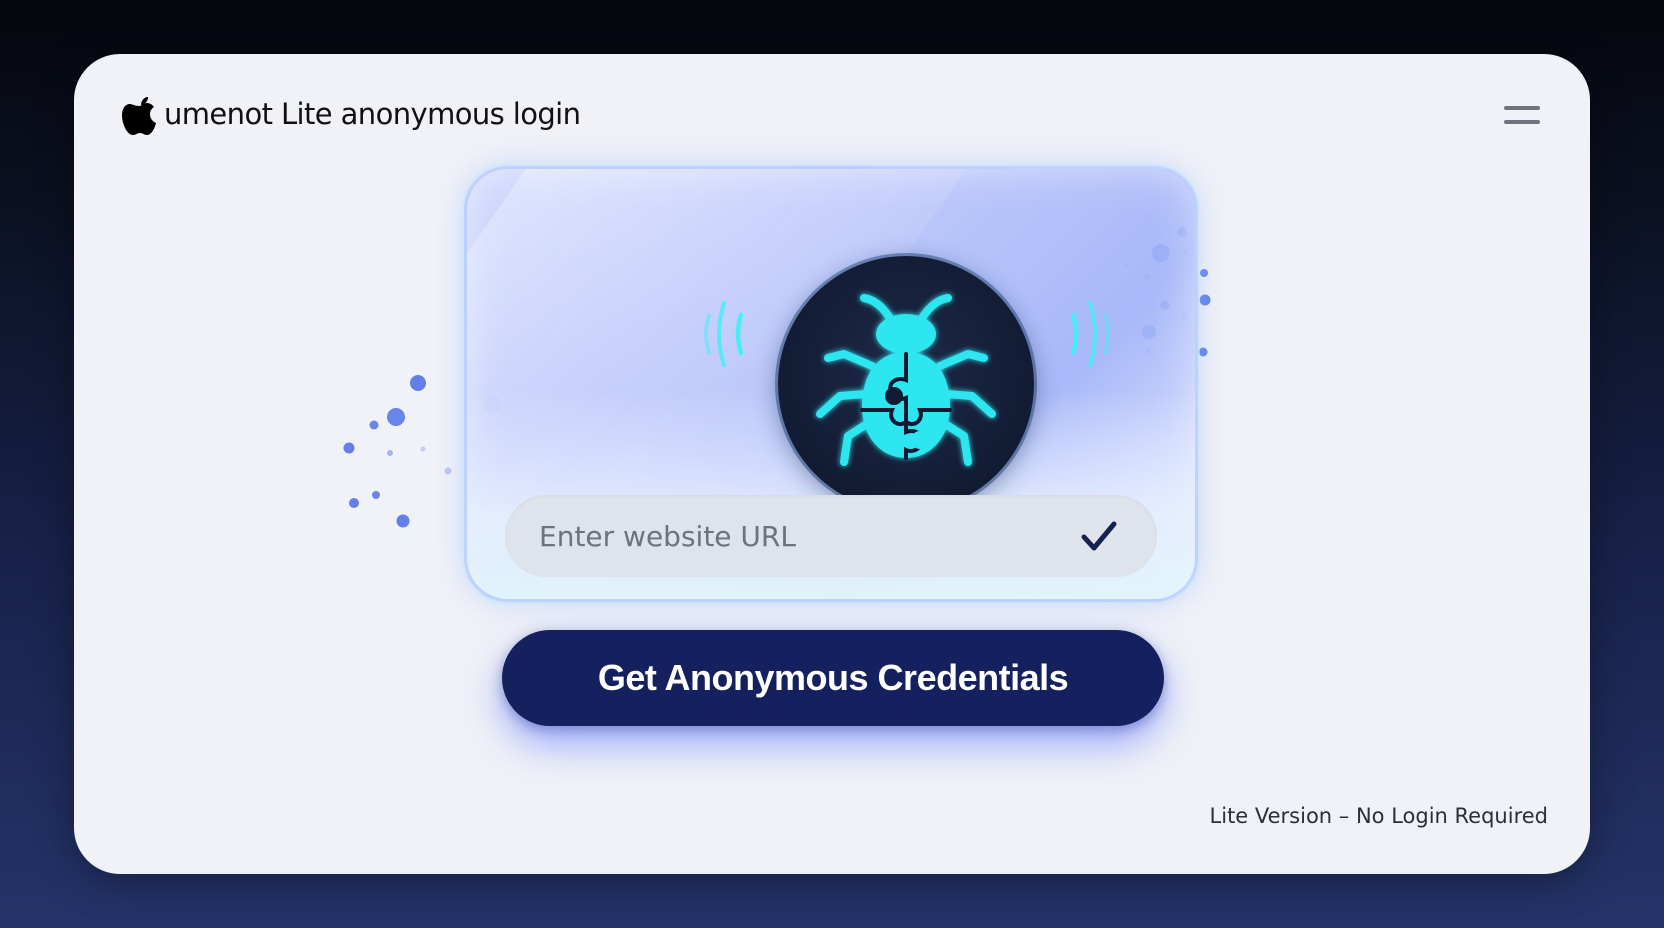 The image size is (1664, 928). Describe the element at coordinates (833, 678) in the screenshot. I see `get-credentials-button: Get Anonymous Credentials` at that location.